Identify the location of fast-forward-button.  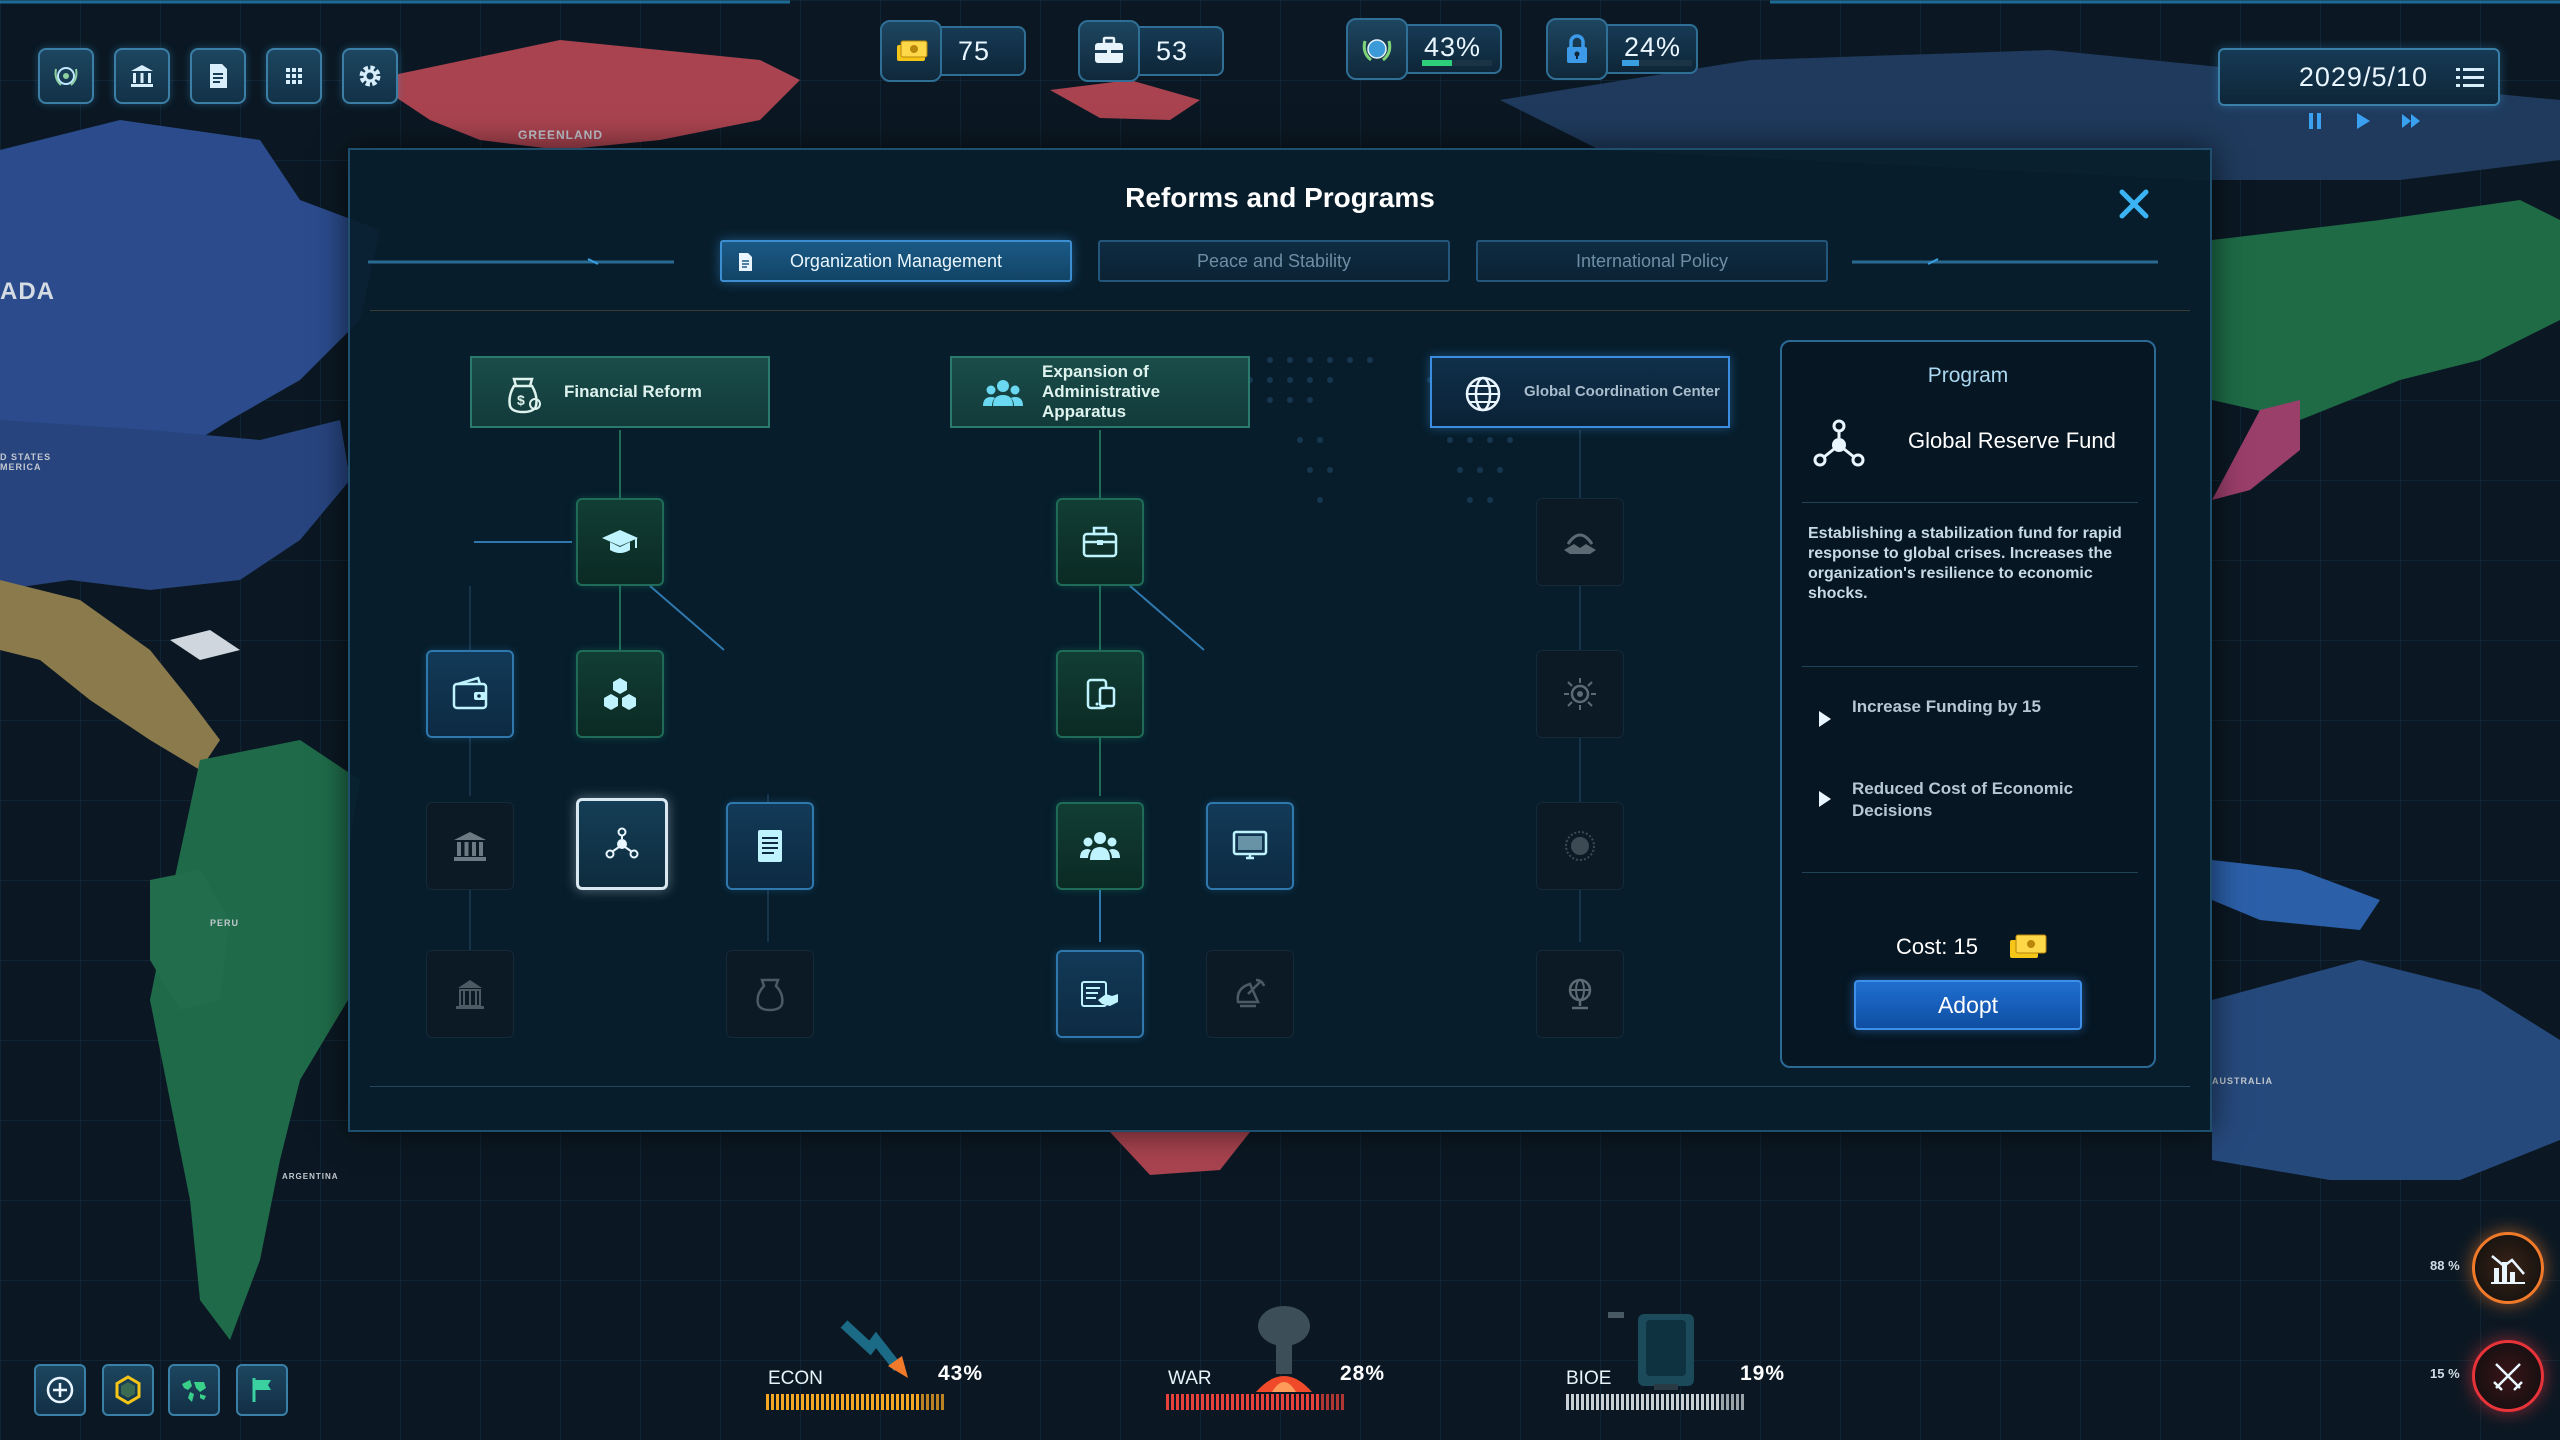
(2411, 121).